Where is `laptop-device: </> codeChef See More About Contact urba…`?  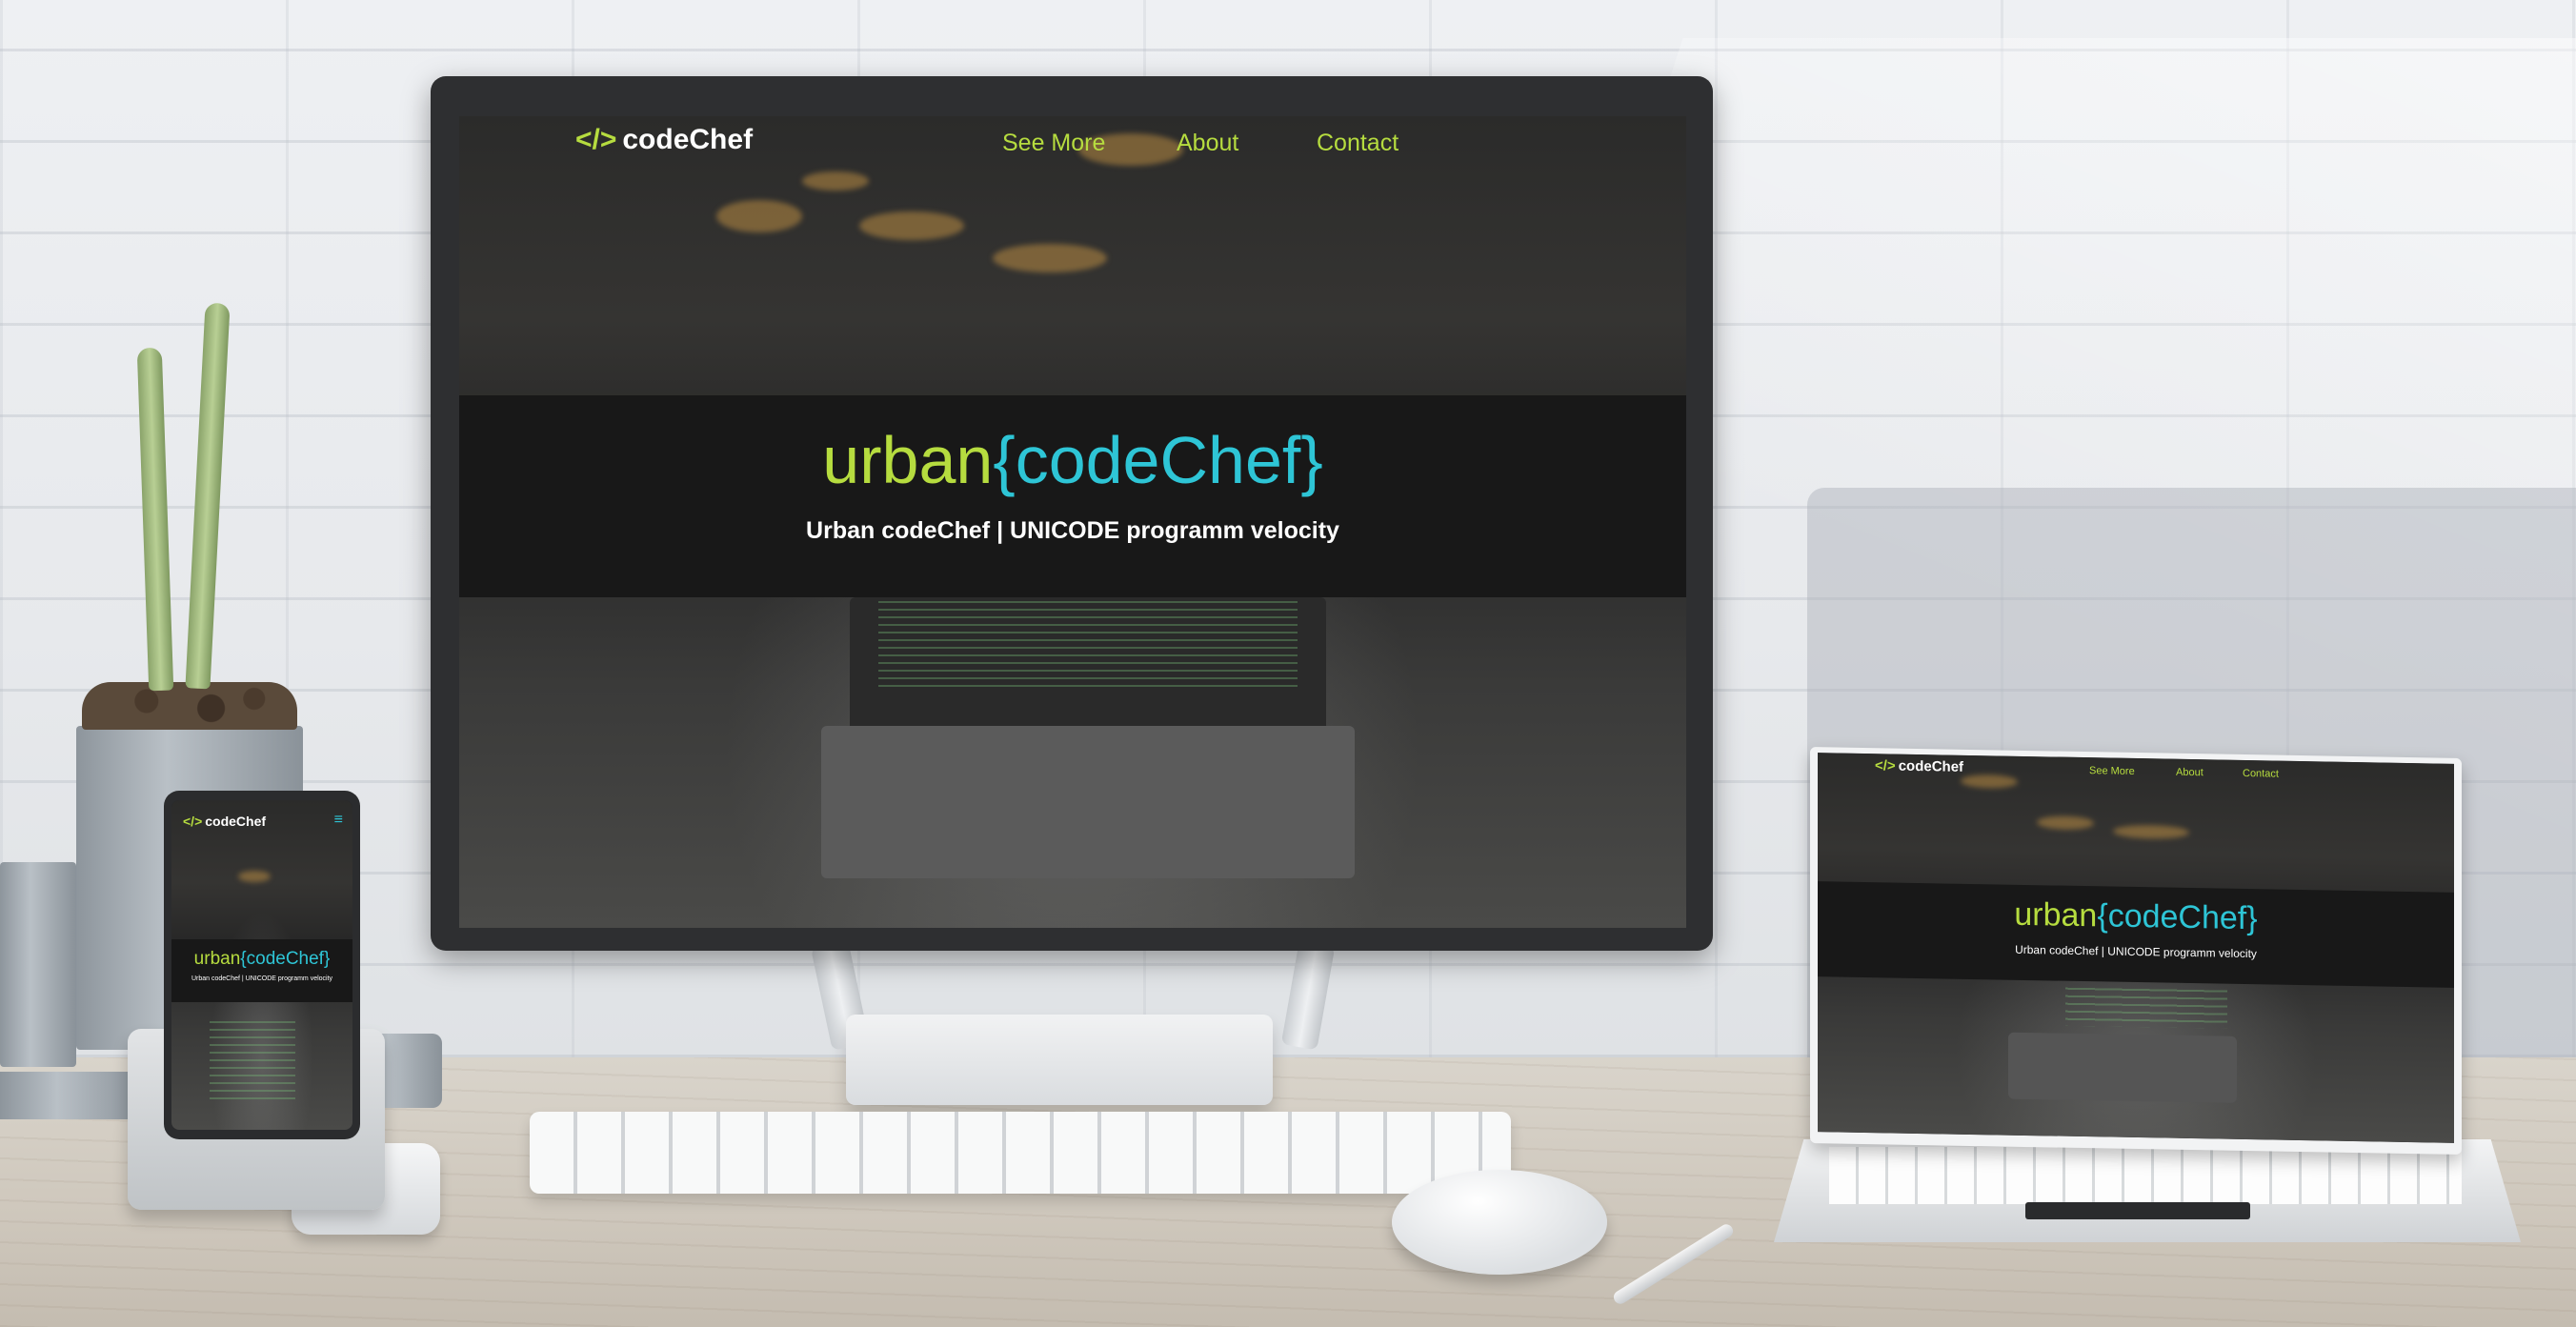
laptop-device: </> codeChef See More About Contact urba… is located at coordinates (2136, 951).